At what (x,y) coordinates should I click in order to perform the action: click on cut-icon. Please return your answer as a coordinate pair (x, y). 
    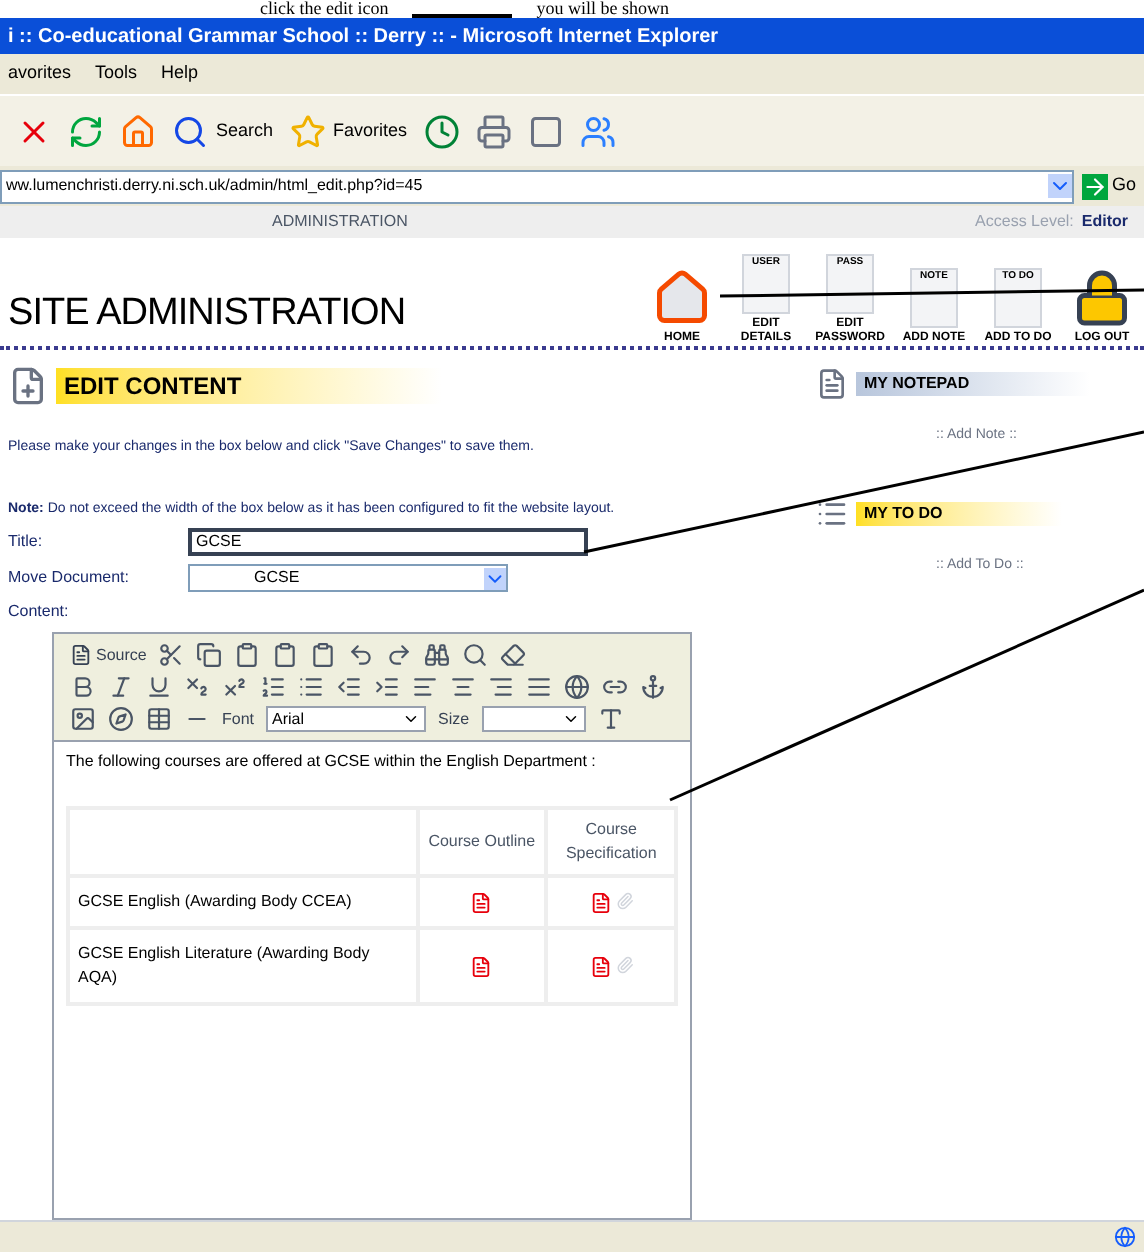
    Looking at the image, I should click on (171, 655).